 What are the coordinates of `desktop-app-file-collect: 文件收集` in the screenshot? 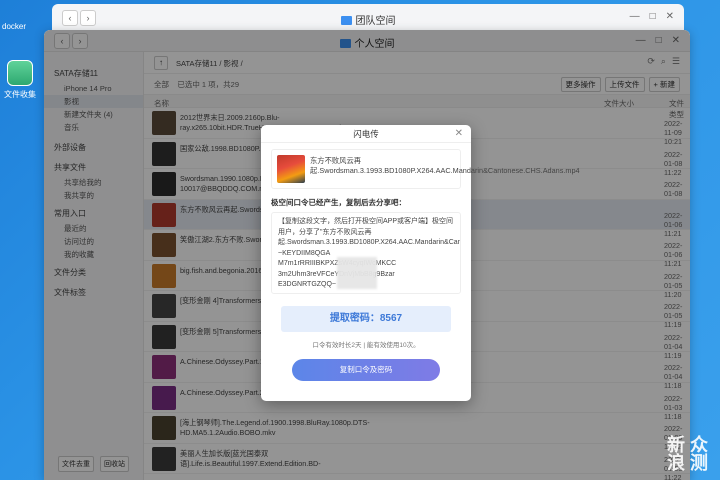 It's located at (20, 80).